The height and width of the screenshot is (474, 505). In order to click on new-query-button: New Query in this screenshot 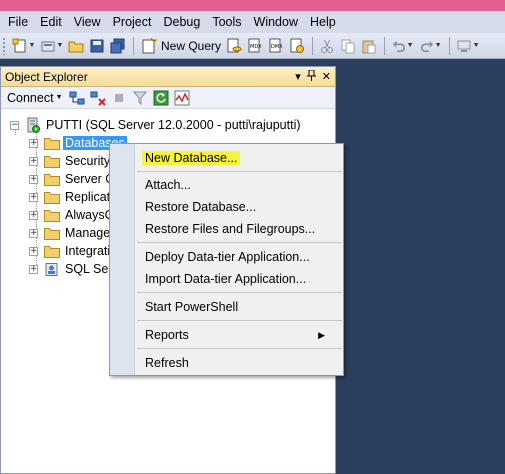, I will do `click(181, 46)`.